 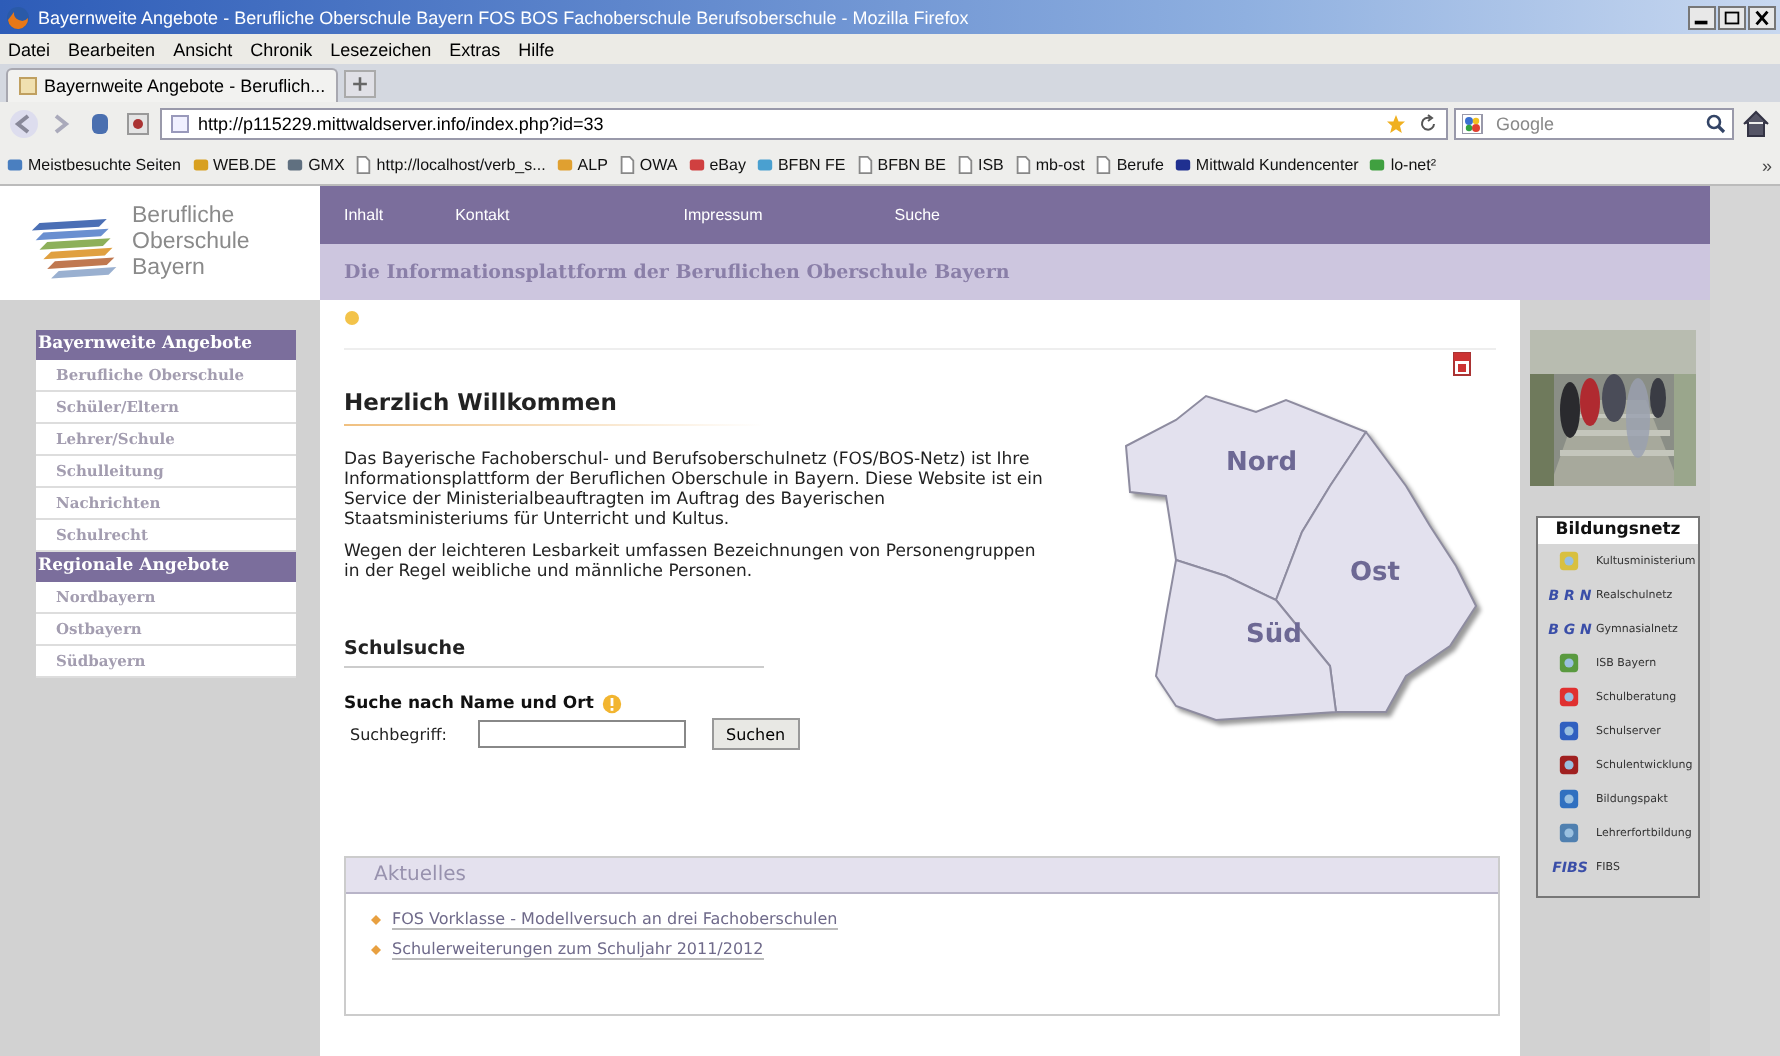 I want to click on bookmark: ALP, so click(x=581, y=165).